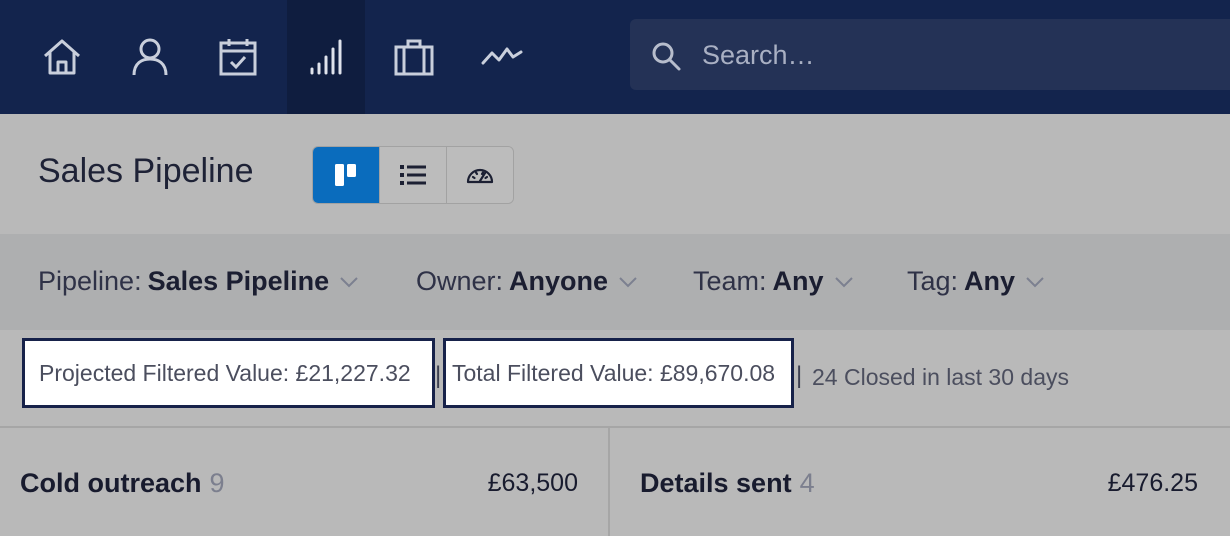 This screenshot has width=1230, height=536. I want to click on closed-count-text: 24 Closed in last 30 days, so click(940, 377).